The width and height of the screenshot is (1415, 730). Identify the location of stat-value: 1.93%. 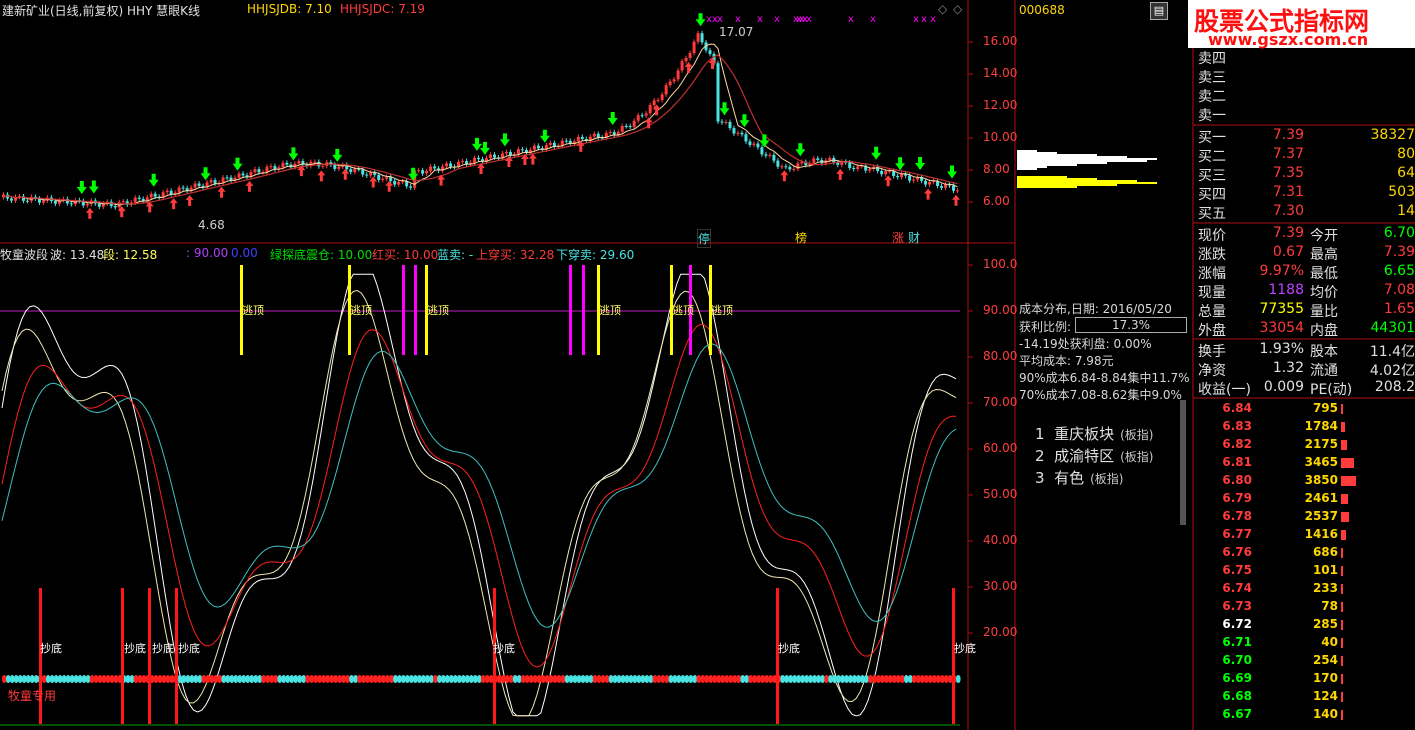
(1281, 349).